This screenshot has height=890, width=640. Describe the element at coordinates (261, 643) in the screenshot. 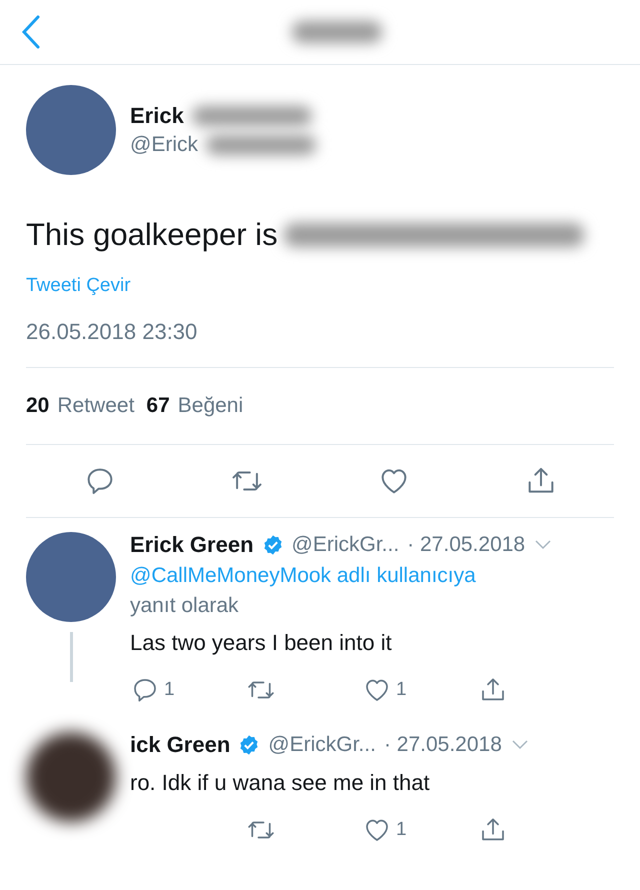

I see `reply-text: Las two years I been into it` at that location.